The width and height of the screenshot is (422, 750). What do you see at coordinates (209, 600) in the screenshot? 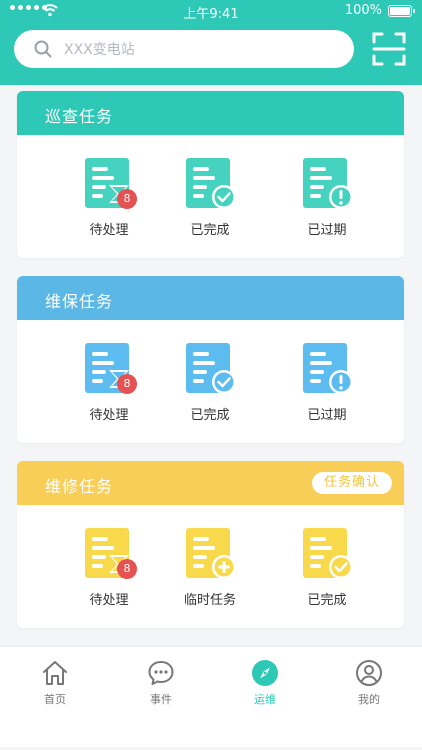
I see `item-label: 临时任务` at bounding box center [209, 600].